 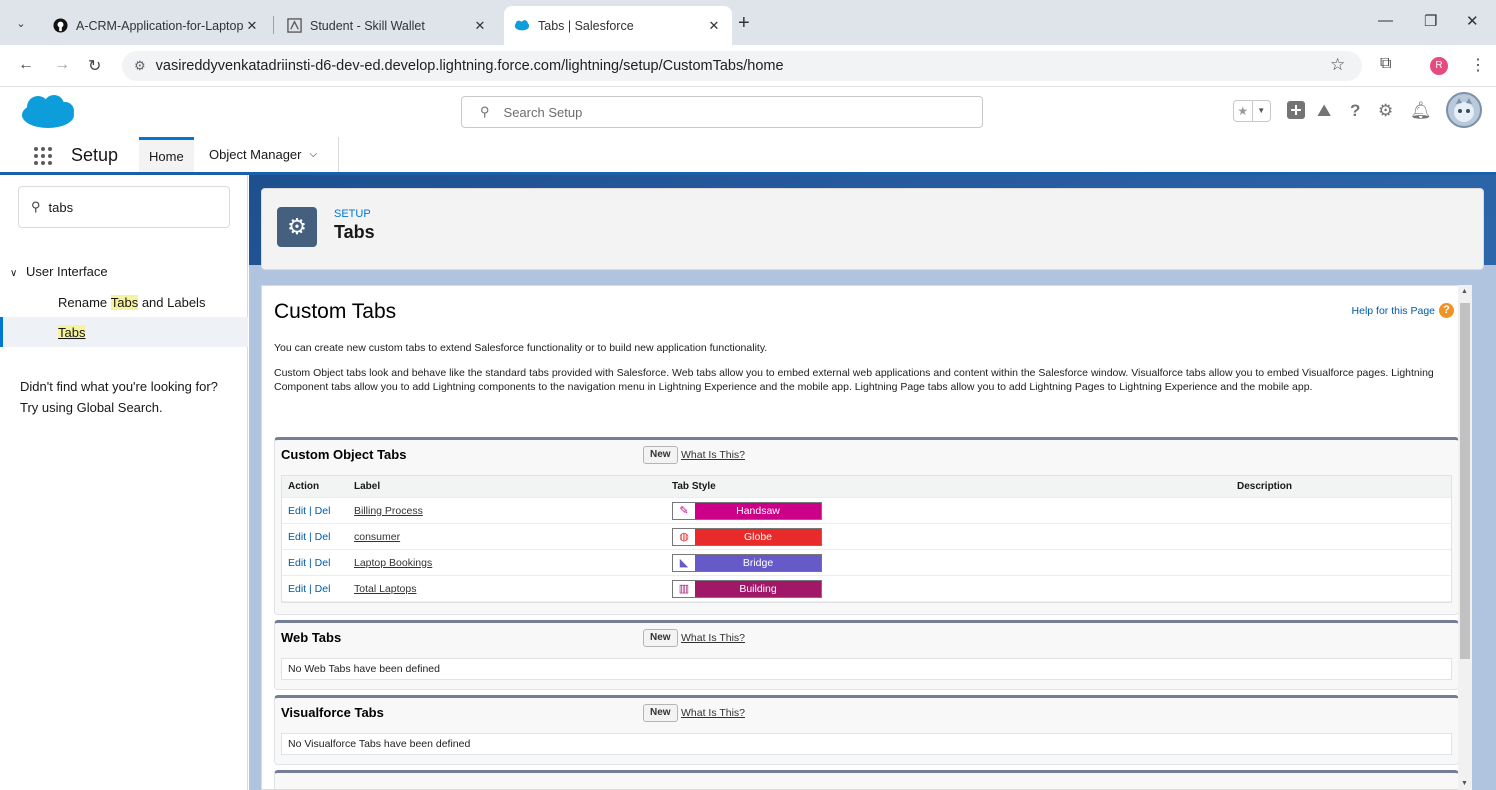 I want to click on row-label-cell: Billing Process, so click(x=388, y=510).